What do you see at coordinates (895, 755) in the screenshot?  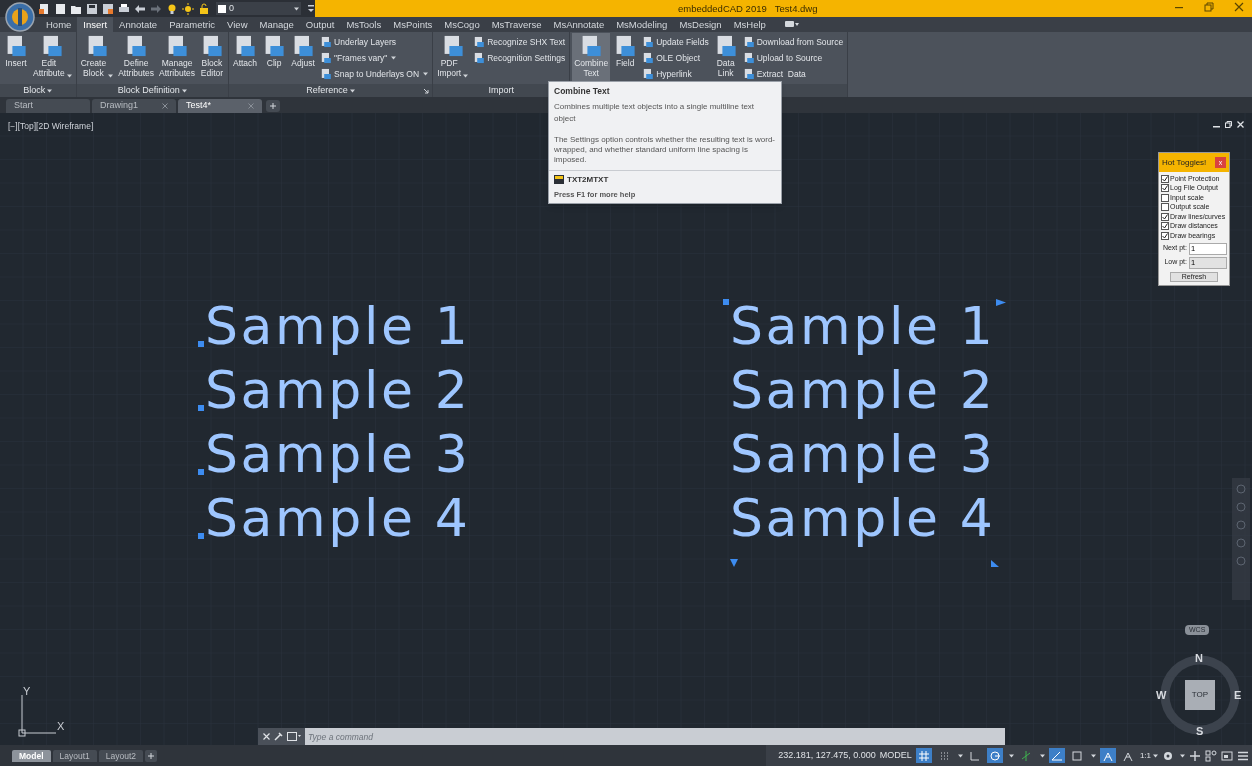 I see `space-button: MODEL` at bounding box center [895, 755].